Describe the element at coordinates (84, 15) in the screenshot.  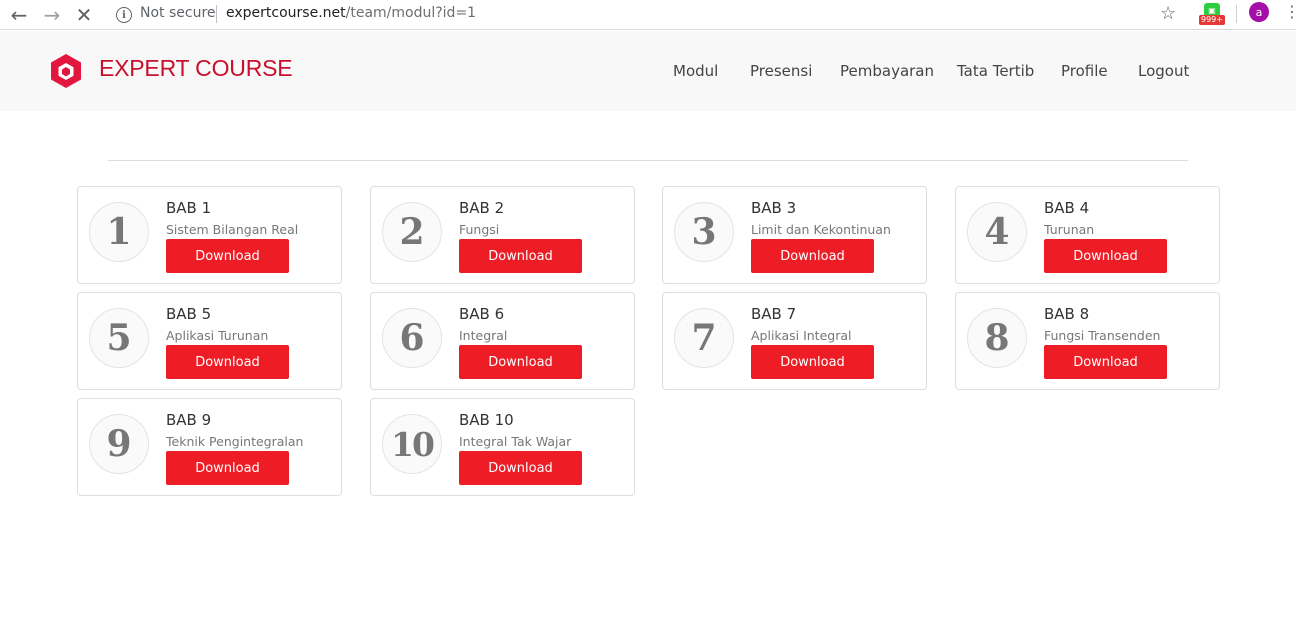
I see `stop-loading-icon: ✕` at that location.